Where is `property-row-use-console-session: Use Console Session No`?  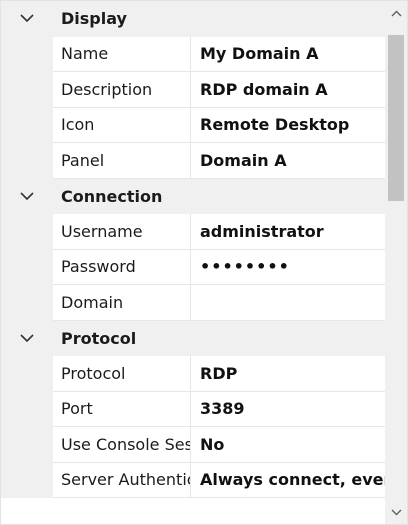
property-row-use-console-session: Use Console Session No is located at coordinates (193, 445).